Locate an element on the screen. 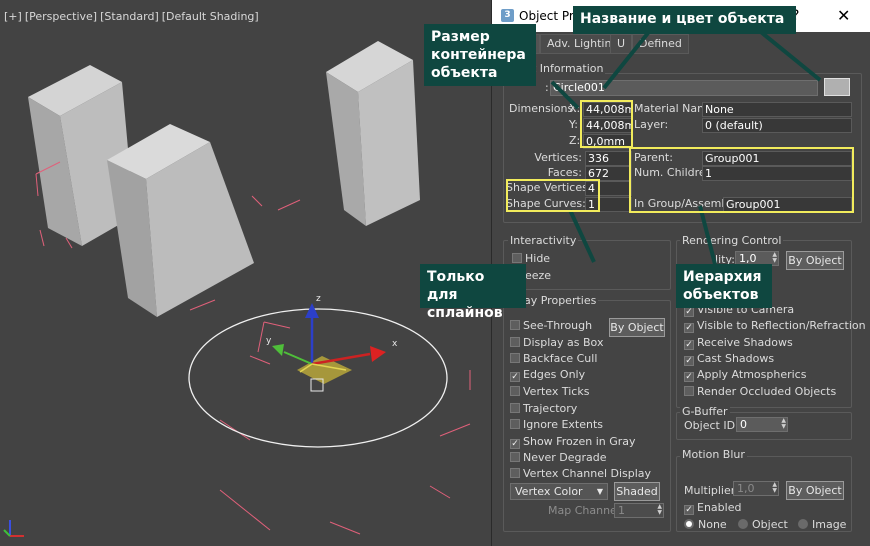 This screenshot has width=870, height=546. hide-checkbox-box is located at coordinates (517, 258).